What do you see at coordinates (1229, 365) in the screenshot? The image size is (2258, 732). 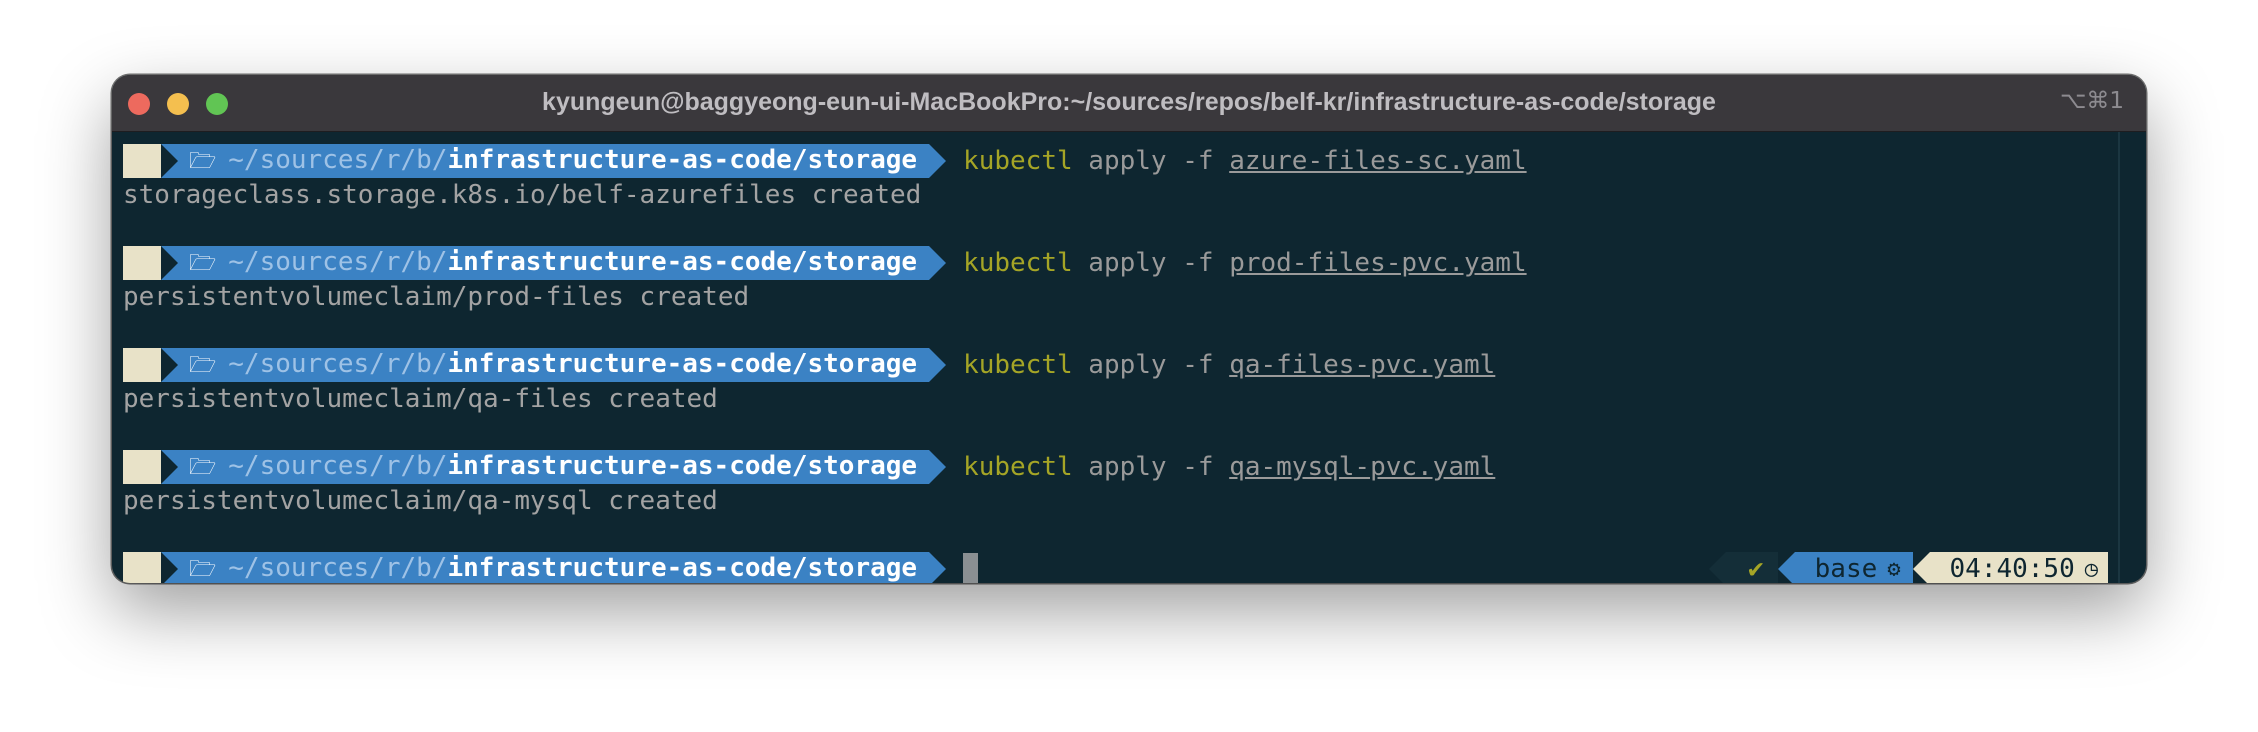 I see `command-text: kubectl apply -f qa-files-pvc.yaml` at bounding box center [1229, 365].